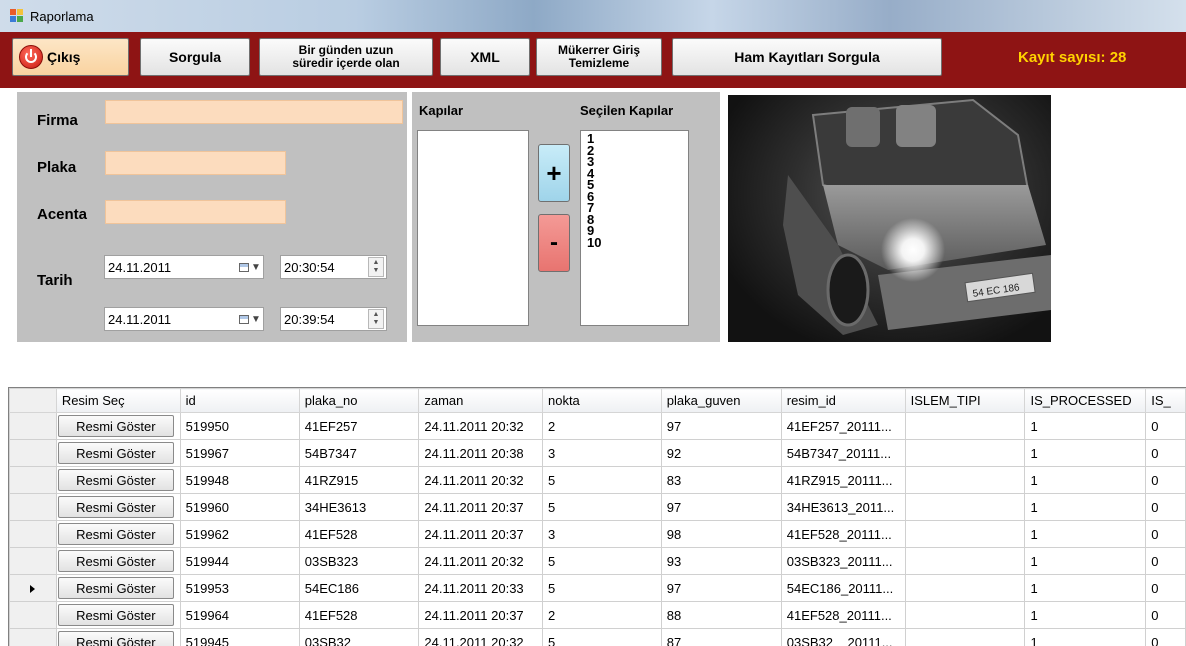  I want to click on list-item: 4, so click(637, 173).